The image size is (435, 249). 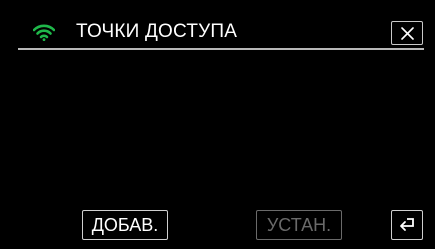 I want to click on close-button, so click(x=407, y=33).